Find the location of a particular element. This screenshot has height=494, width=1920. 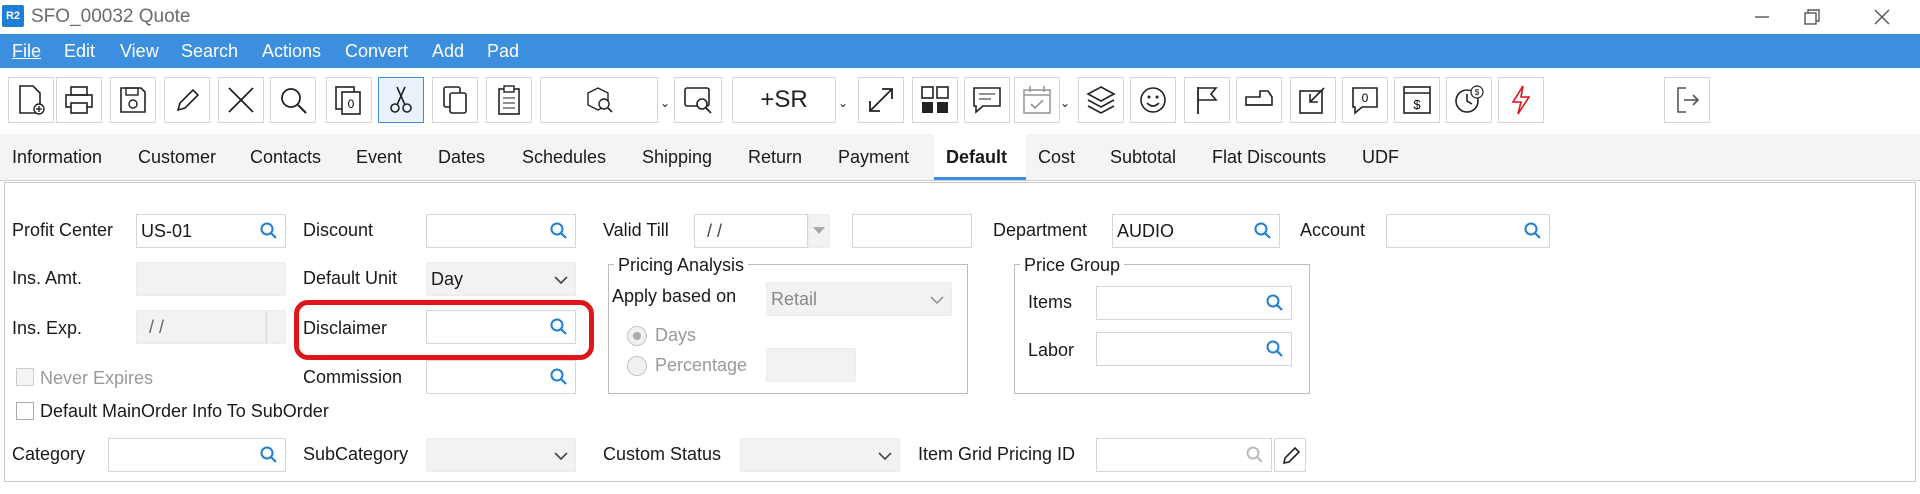

percentage-radio is located at coordinates (637, 366).